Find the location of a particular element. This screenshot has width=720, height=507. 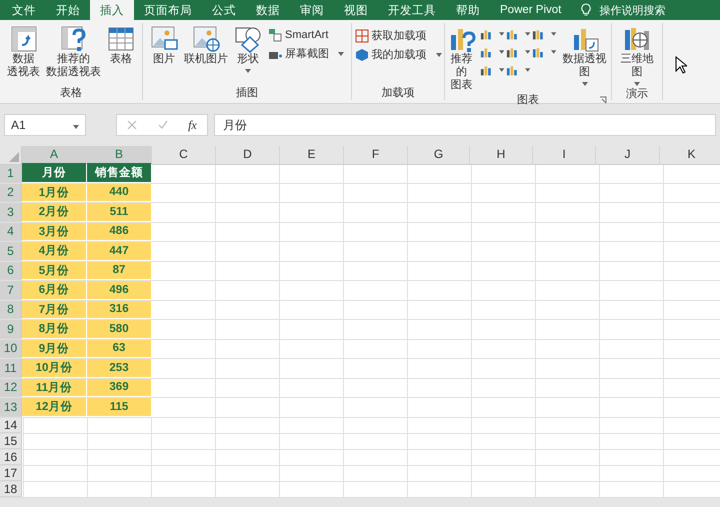

pointer-cursor-icon is located at coordinates (681, 65).